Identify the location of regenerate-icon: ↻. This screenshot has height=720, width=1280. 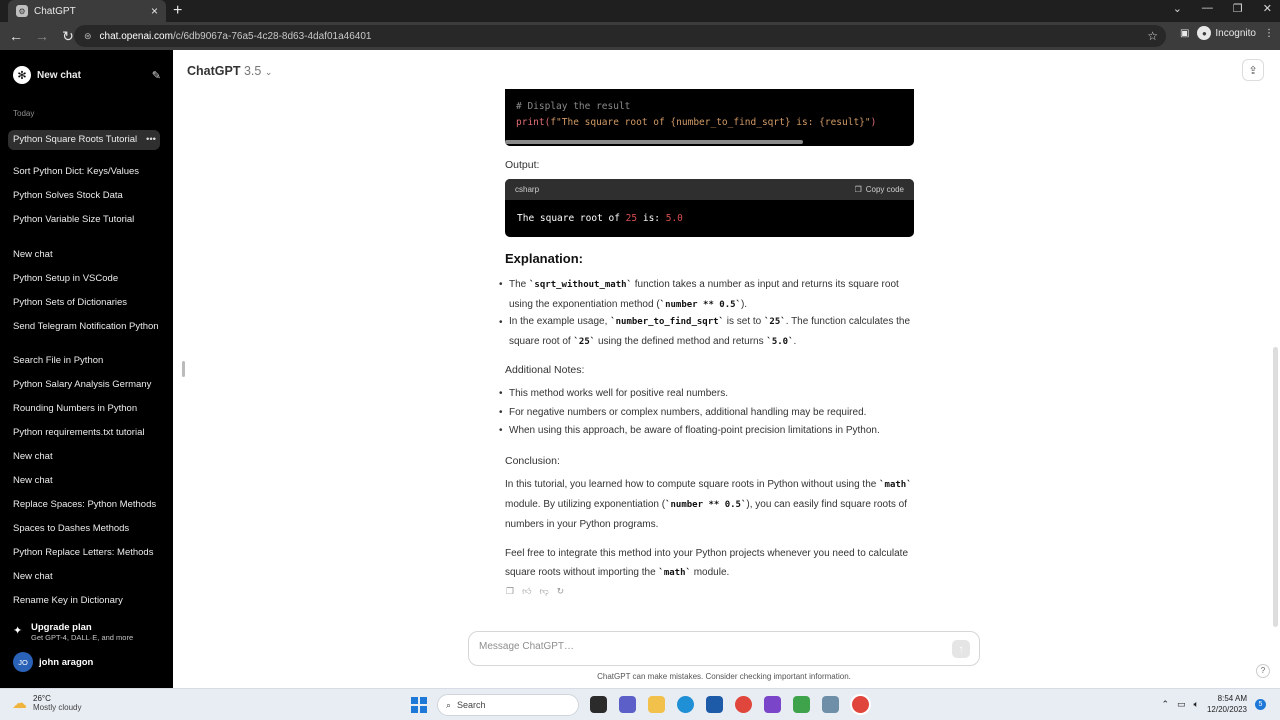
(561, 591).